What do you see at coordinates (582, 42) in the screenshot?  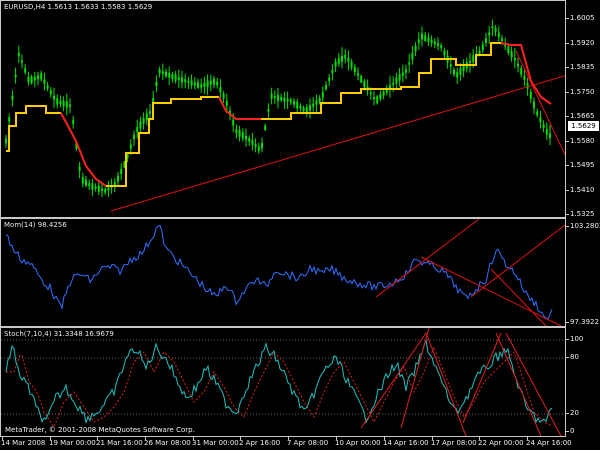 I see `price-y-label: 1.5920` at bounding box center [582, 42].